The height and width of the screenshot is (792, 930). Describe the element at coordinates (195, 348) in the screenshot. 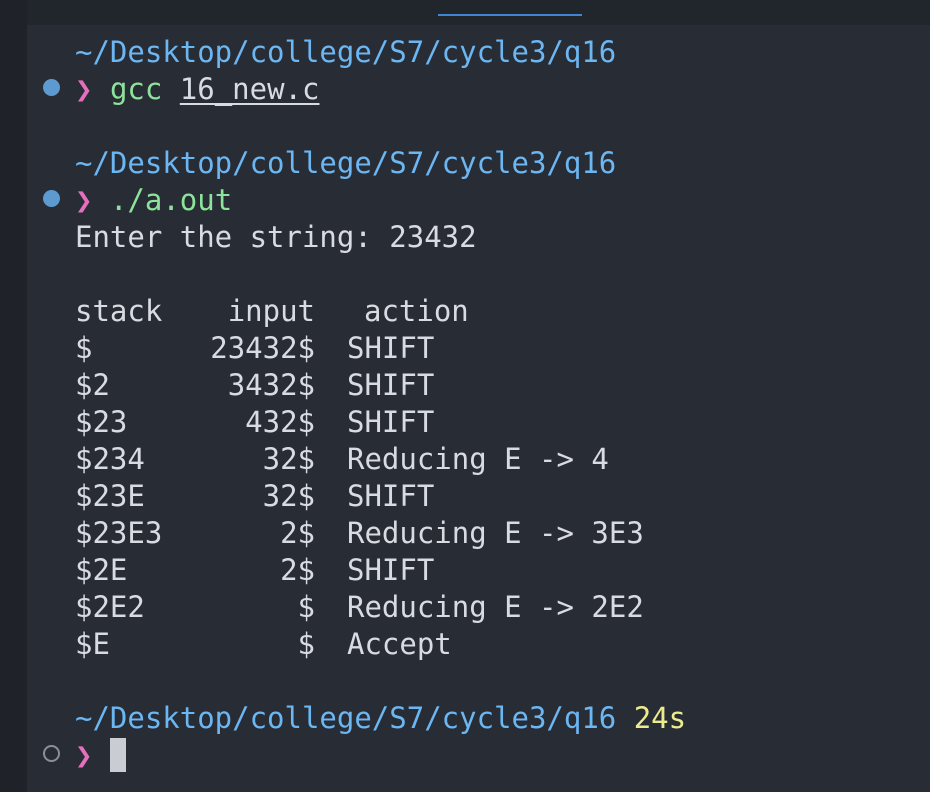

I see `table-row: $ 23432$` at that location.